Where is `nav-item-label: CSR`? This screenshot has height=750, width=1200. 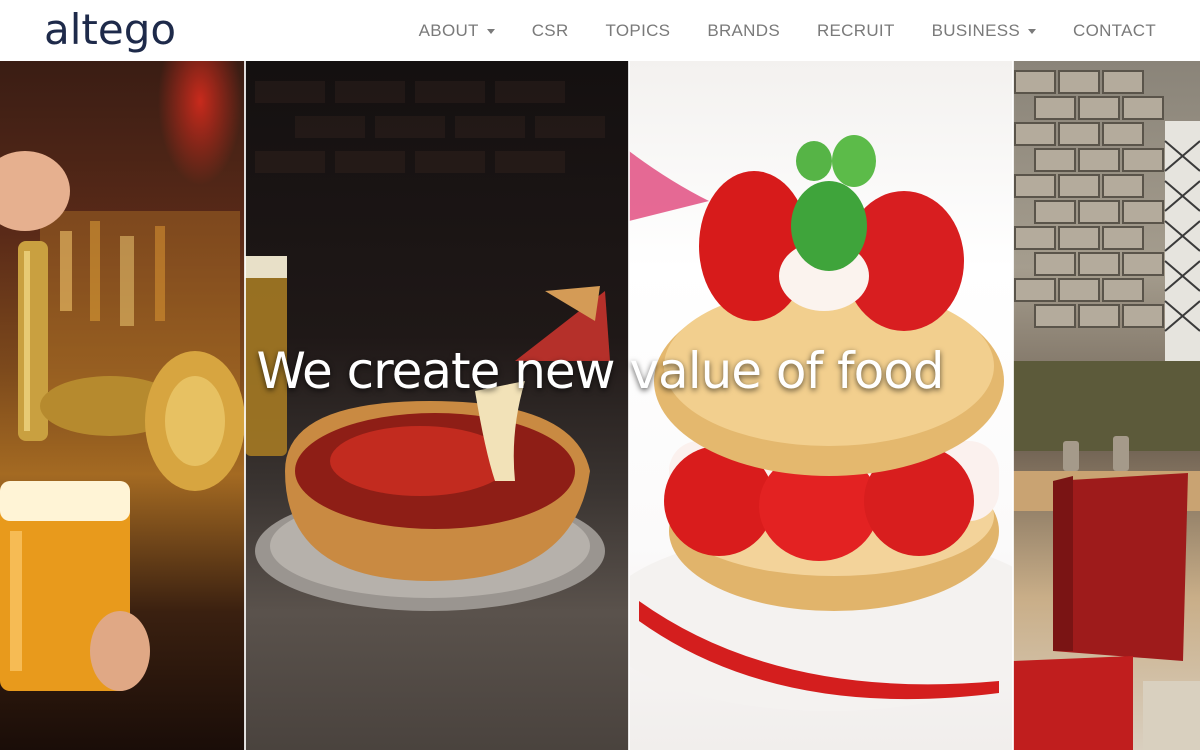 nav-item-label: CSR is located at coordinates (550, 30).